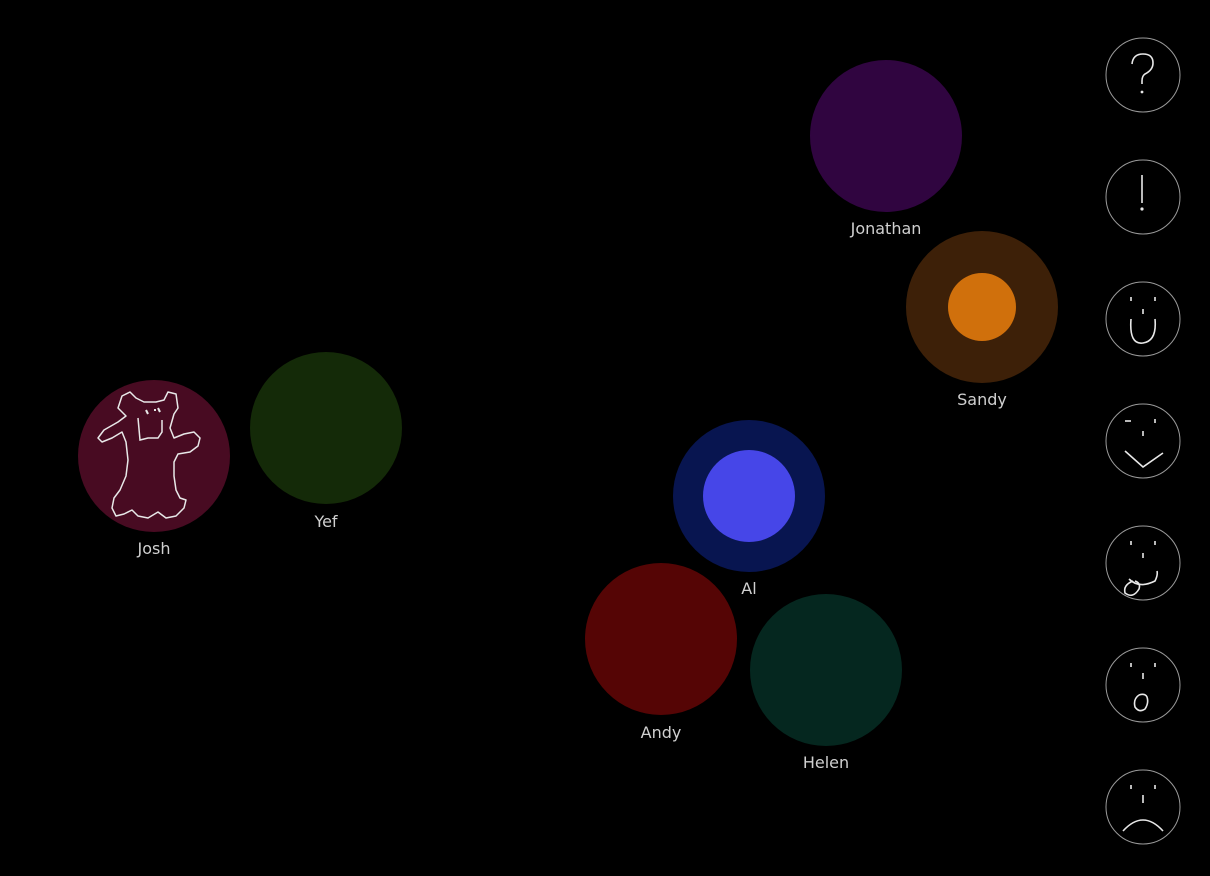 The height and width of the screenshot is (876, 1210). What do you see at coordinates (661, 732) in the screenshot?
I see `name-label-andy: Andy` at bounding box center [661, 732].